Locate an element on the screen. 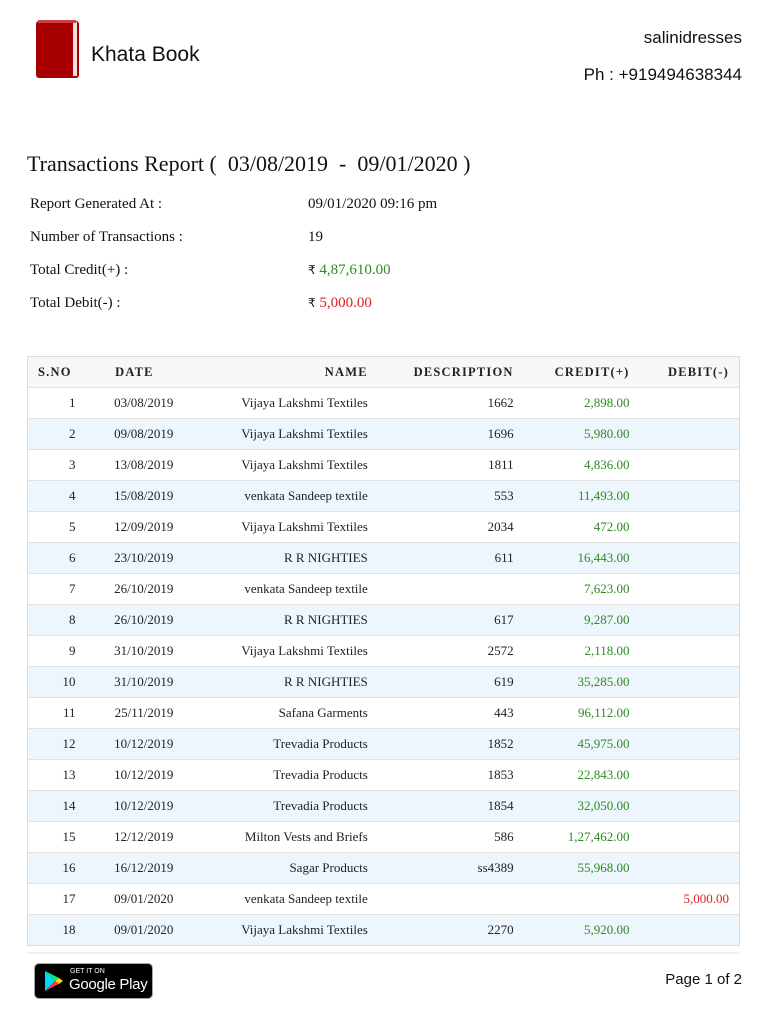 The height and width of the screenshot is (1024, 768). row-description: 1696 is located at coordinates (450, 434).